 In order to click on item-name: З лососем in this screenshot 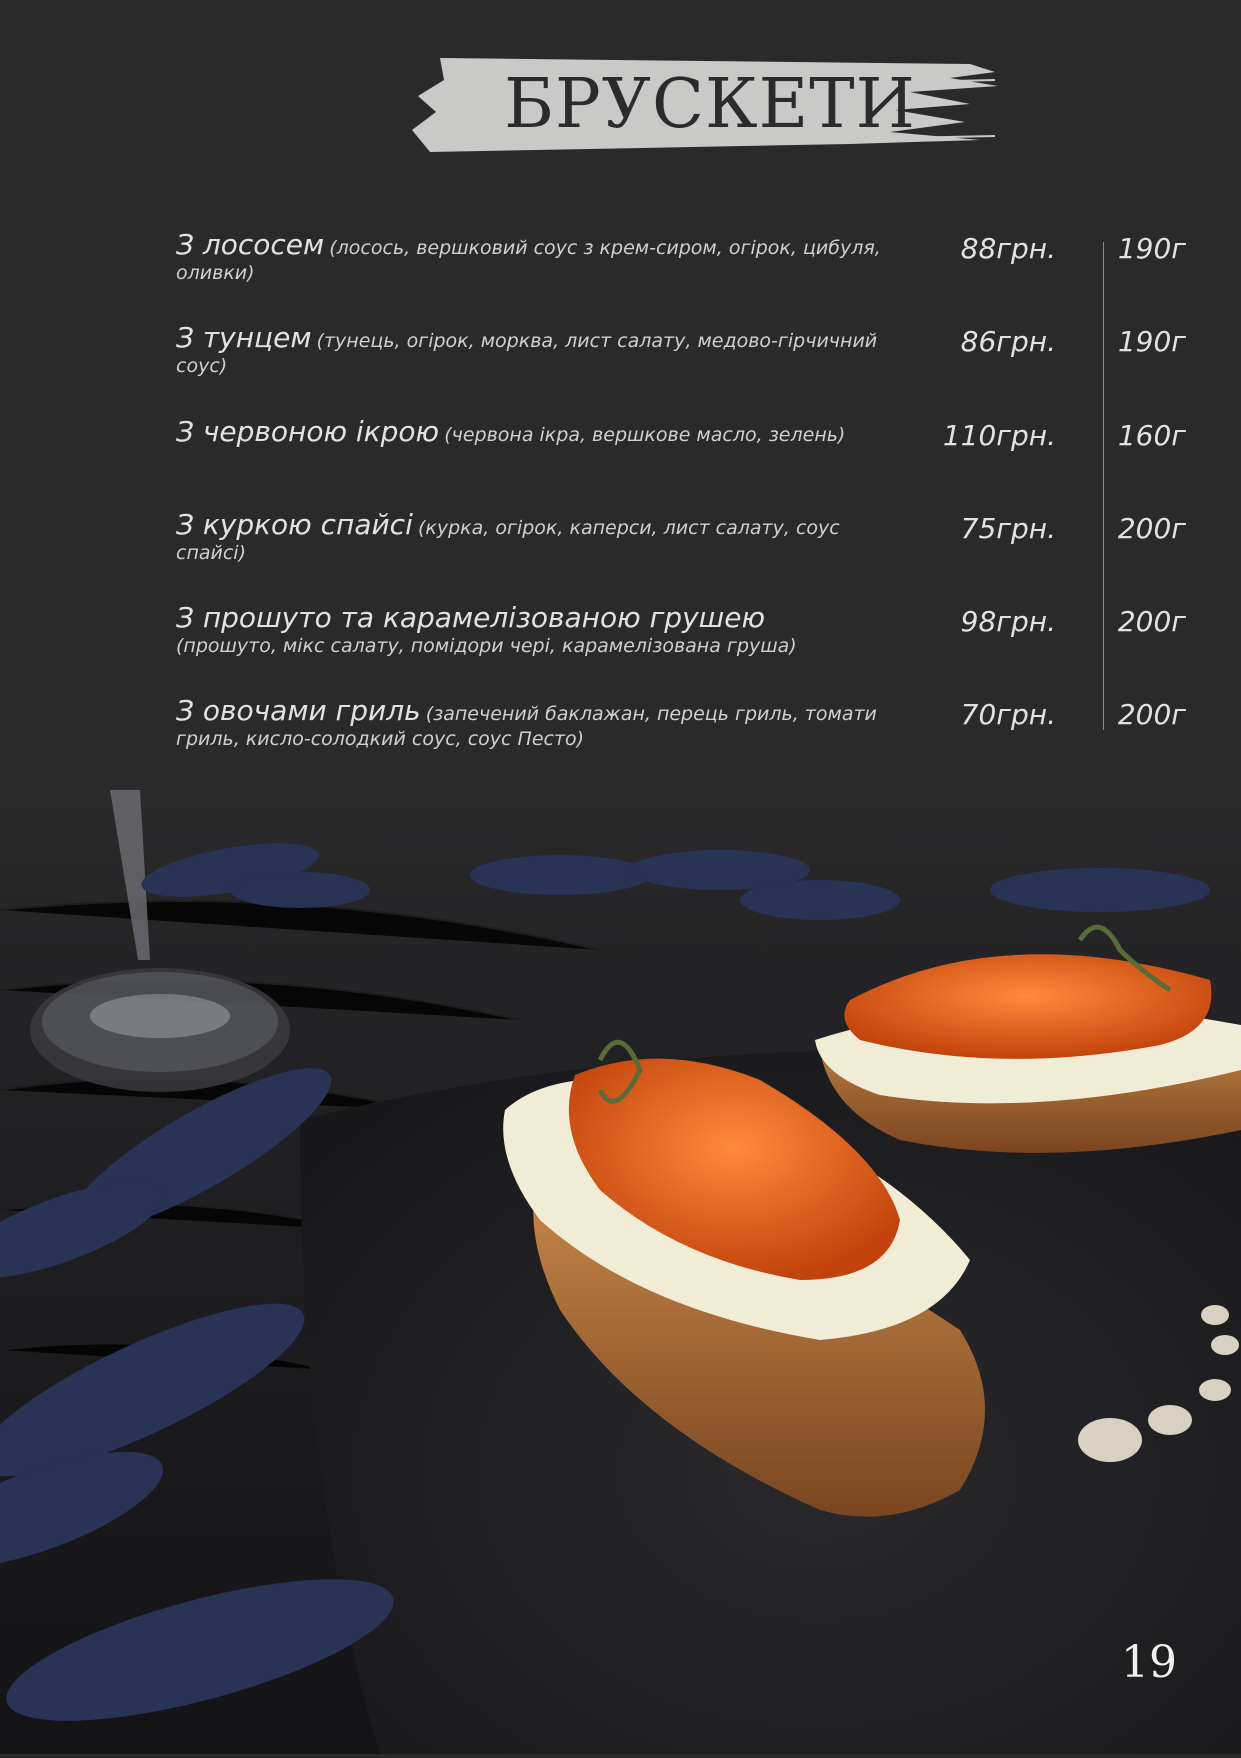, I will do `click(250, 244)`.